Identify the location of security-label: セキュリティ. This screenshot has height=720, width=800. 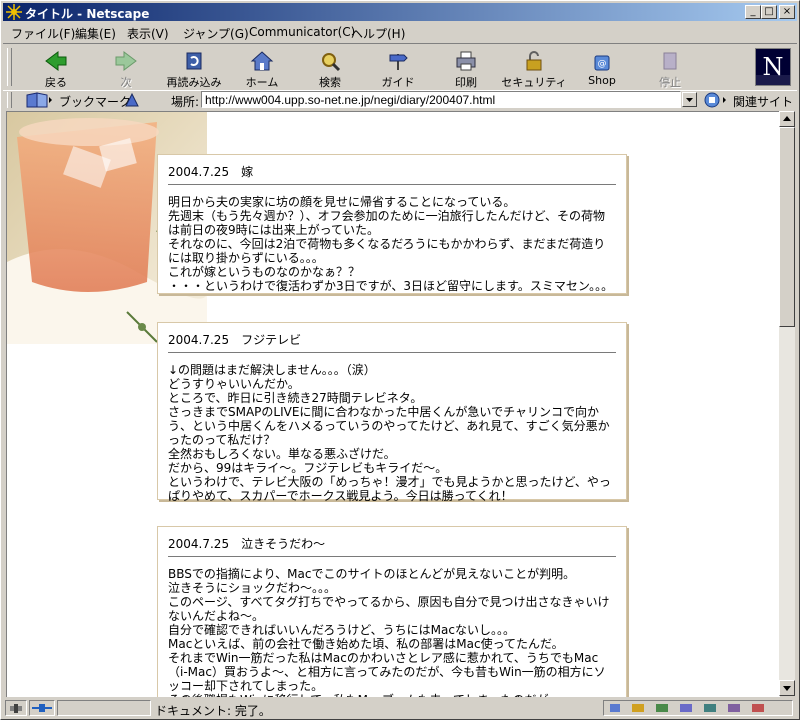
(534, 82).